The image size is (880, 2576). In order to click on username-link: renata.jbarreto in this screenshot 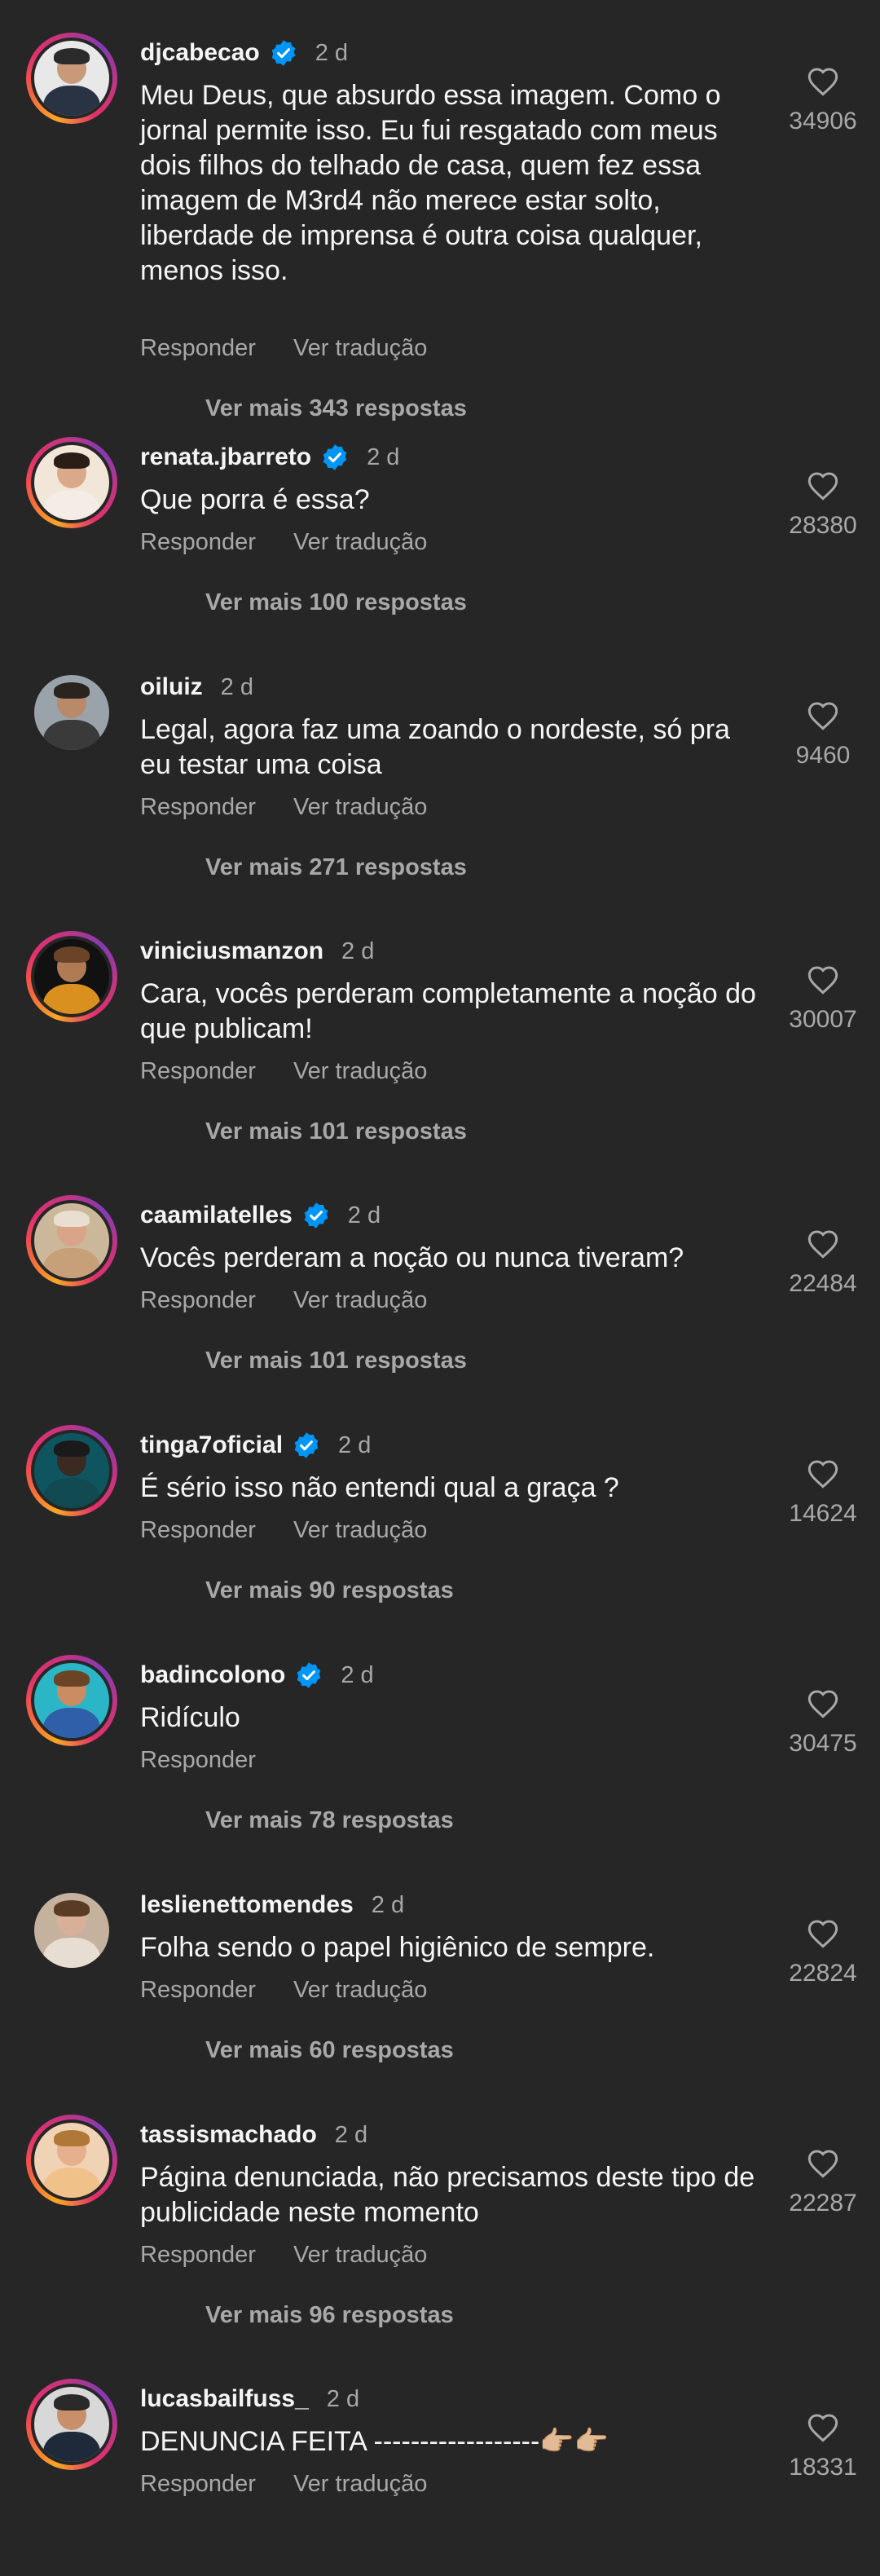, I will do `click(225, 457)`.